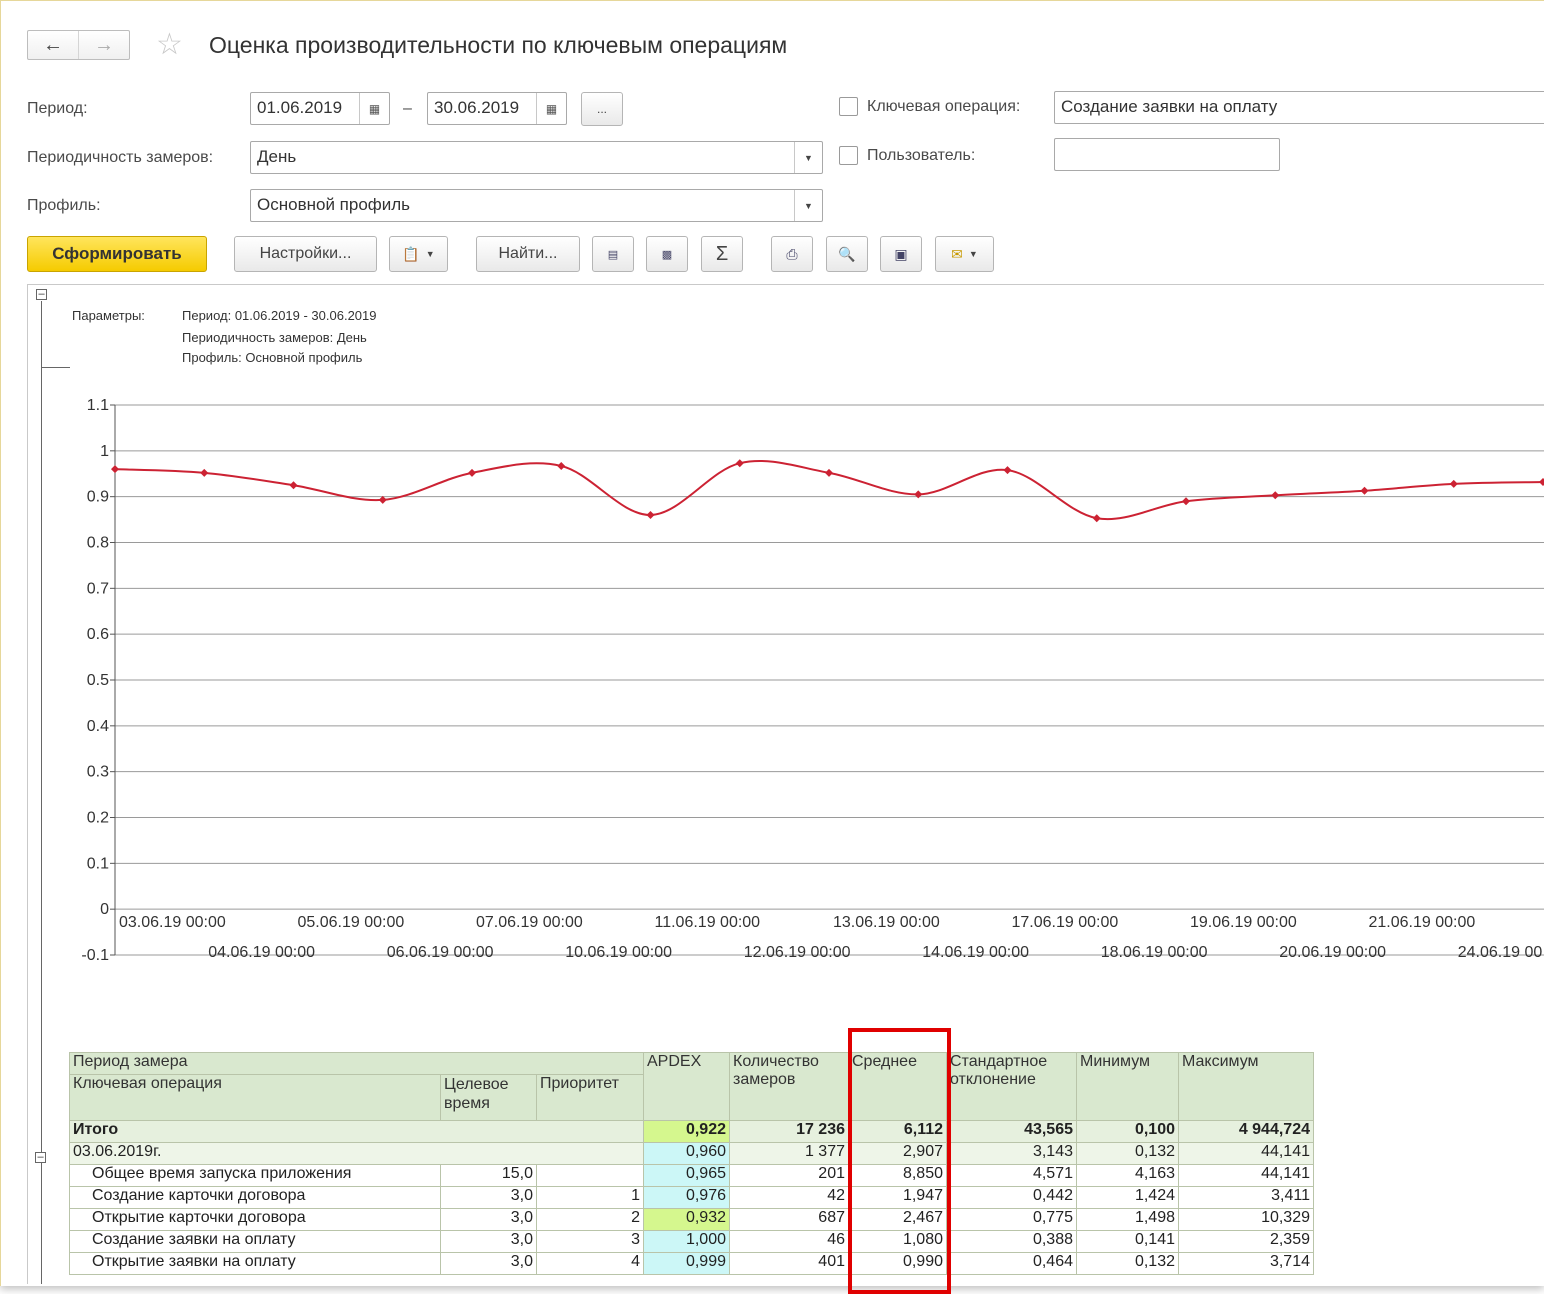 This screenshot has height=1294, width=1544. What do you see at coordinates (418, 254) in the screenshot?
I see `variant-menu-button: 📋 ▼` at bounding box center [418, 254].